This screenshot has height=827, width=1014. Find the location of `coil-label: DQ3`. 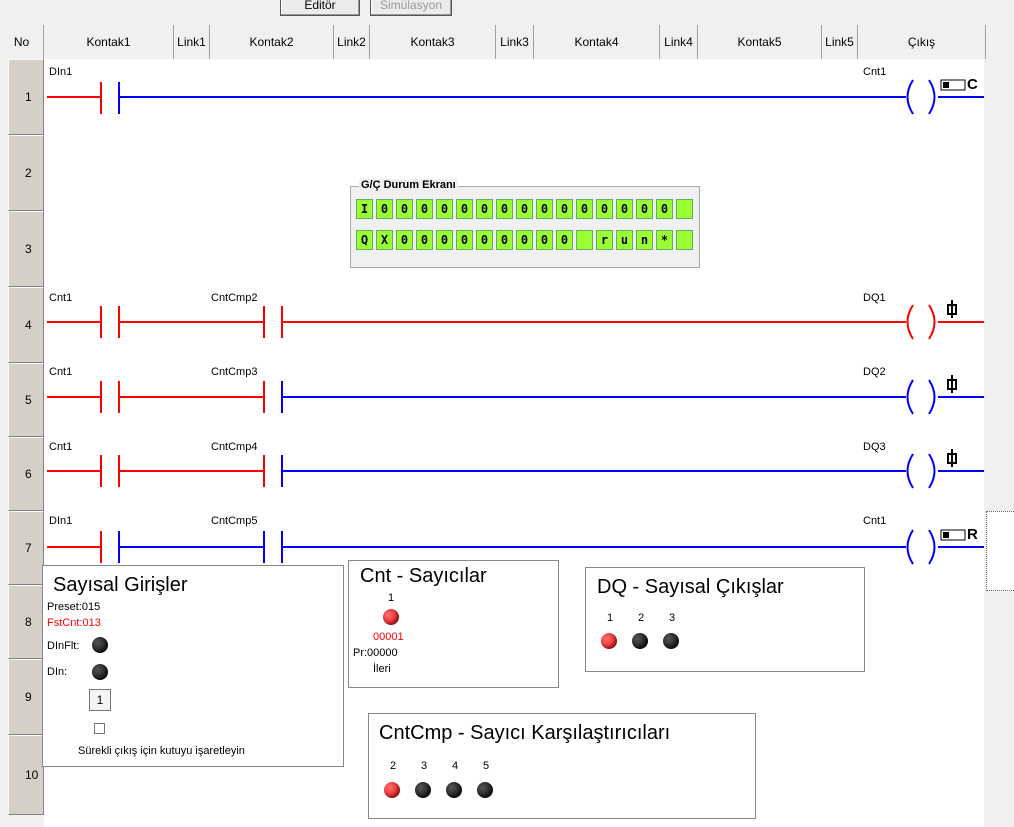

coil-label: DQ3 is located at coordinates (874, 447).